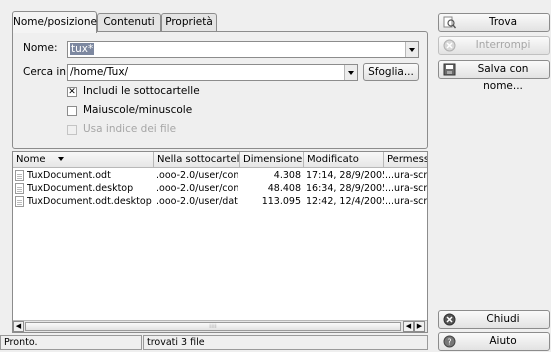  What do you see at coordinates (46, 72) in the screenshot?
I see `lookin-label: Cerca in:` at bounding box center [46, 72].